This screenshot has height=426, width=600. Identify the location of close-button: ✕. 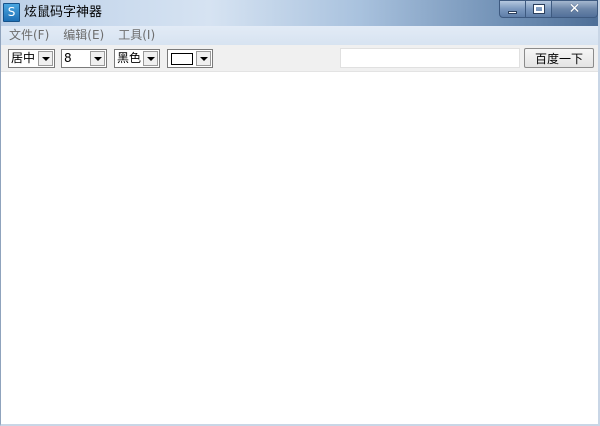
(575, 9).